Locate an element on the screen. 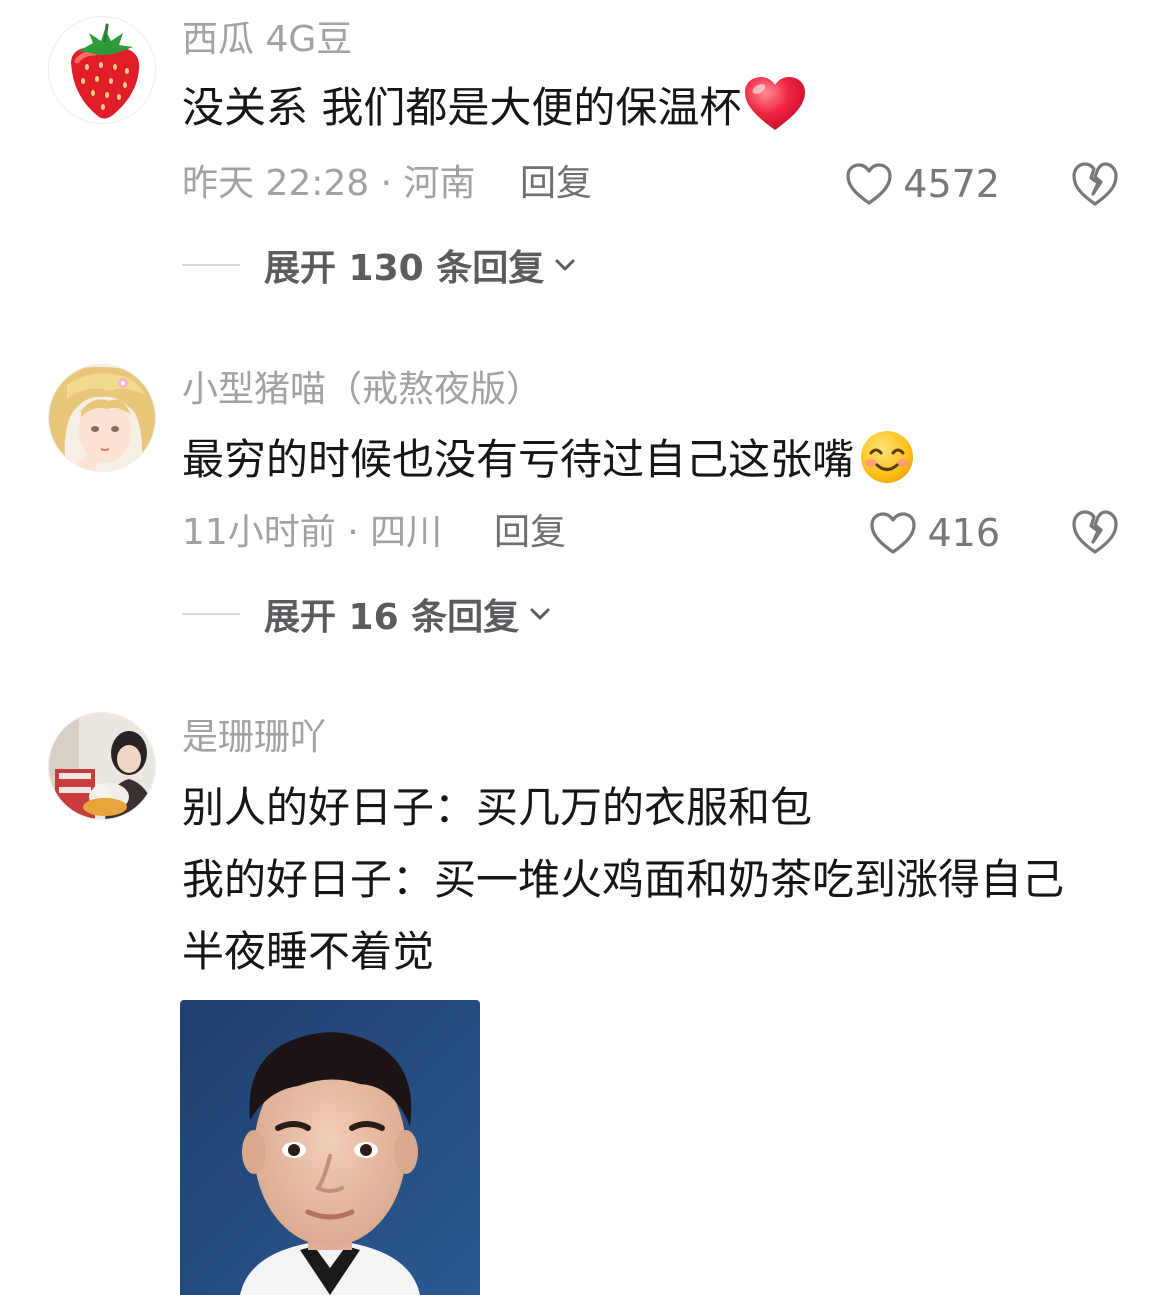  comment-meta: 11小时前 · 四川 is located at coordinates (312, 532).